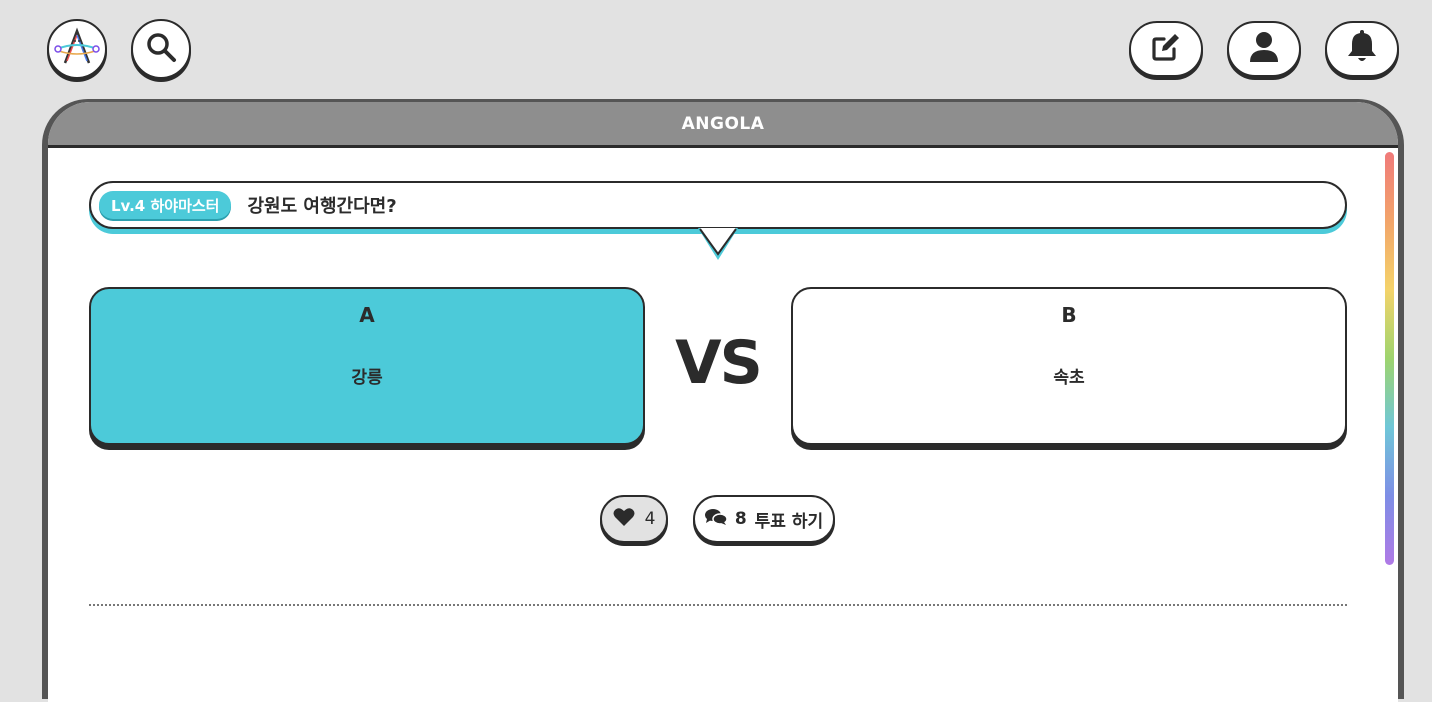 This screenshot has width=1432, height=702. What do you see at coordinates (1069, 315) in the screenshot?
I see `option-b-letter: B` at bounding box center [1069, 315].